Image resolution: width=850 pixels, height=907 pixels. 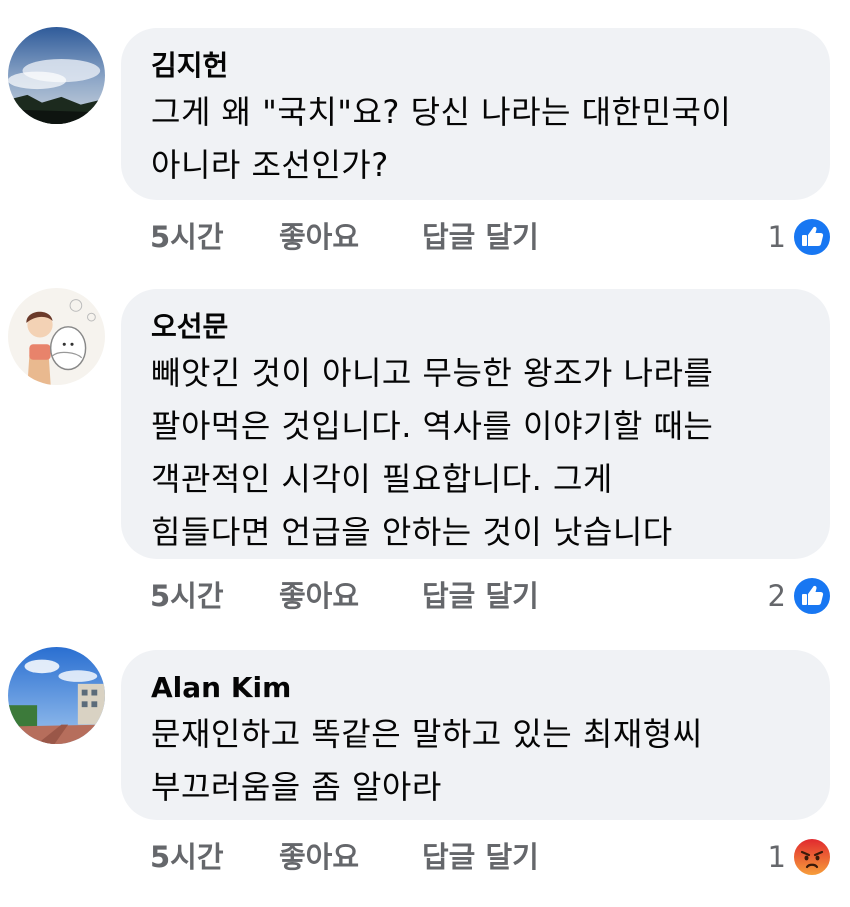 I want to click on comment-text-line: 아니라 조선인가?, so click(x=270, y=165).